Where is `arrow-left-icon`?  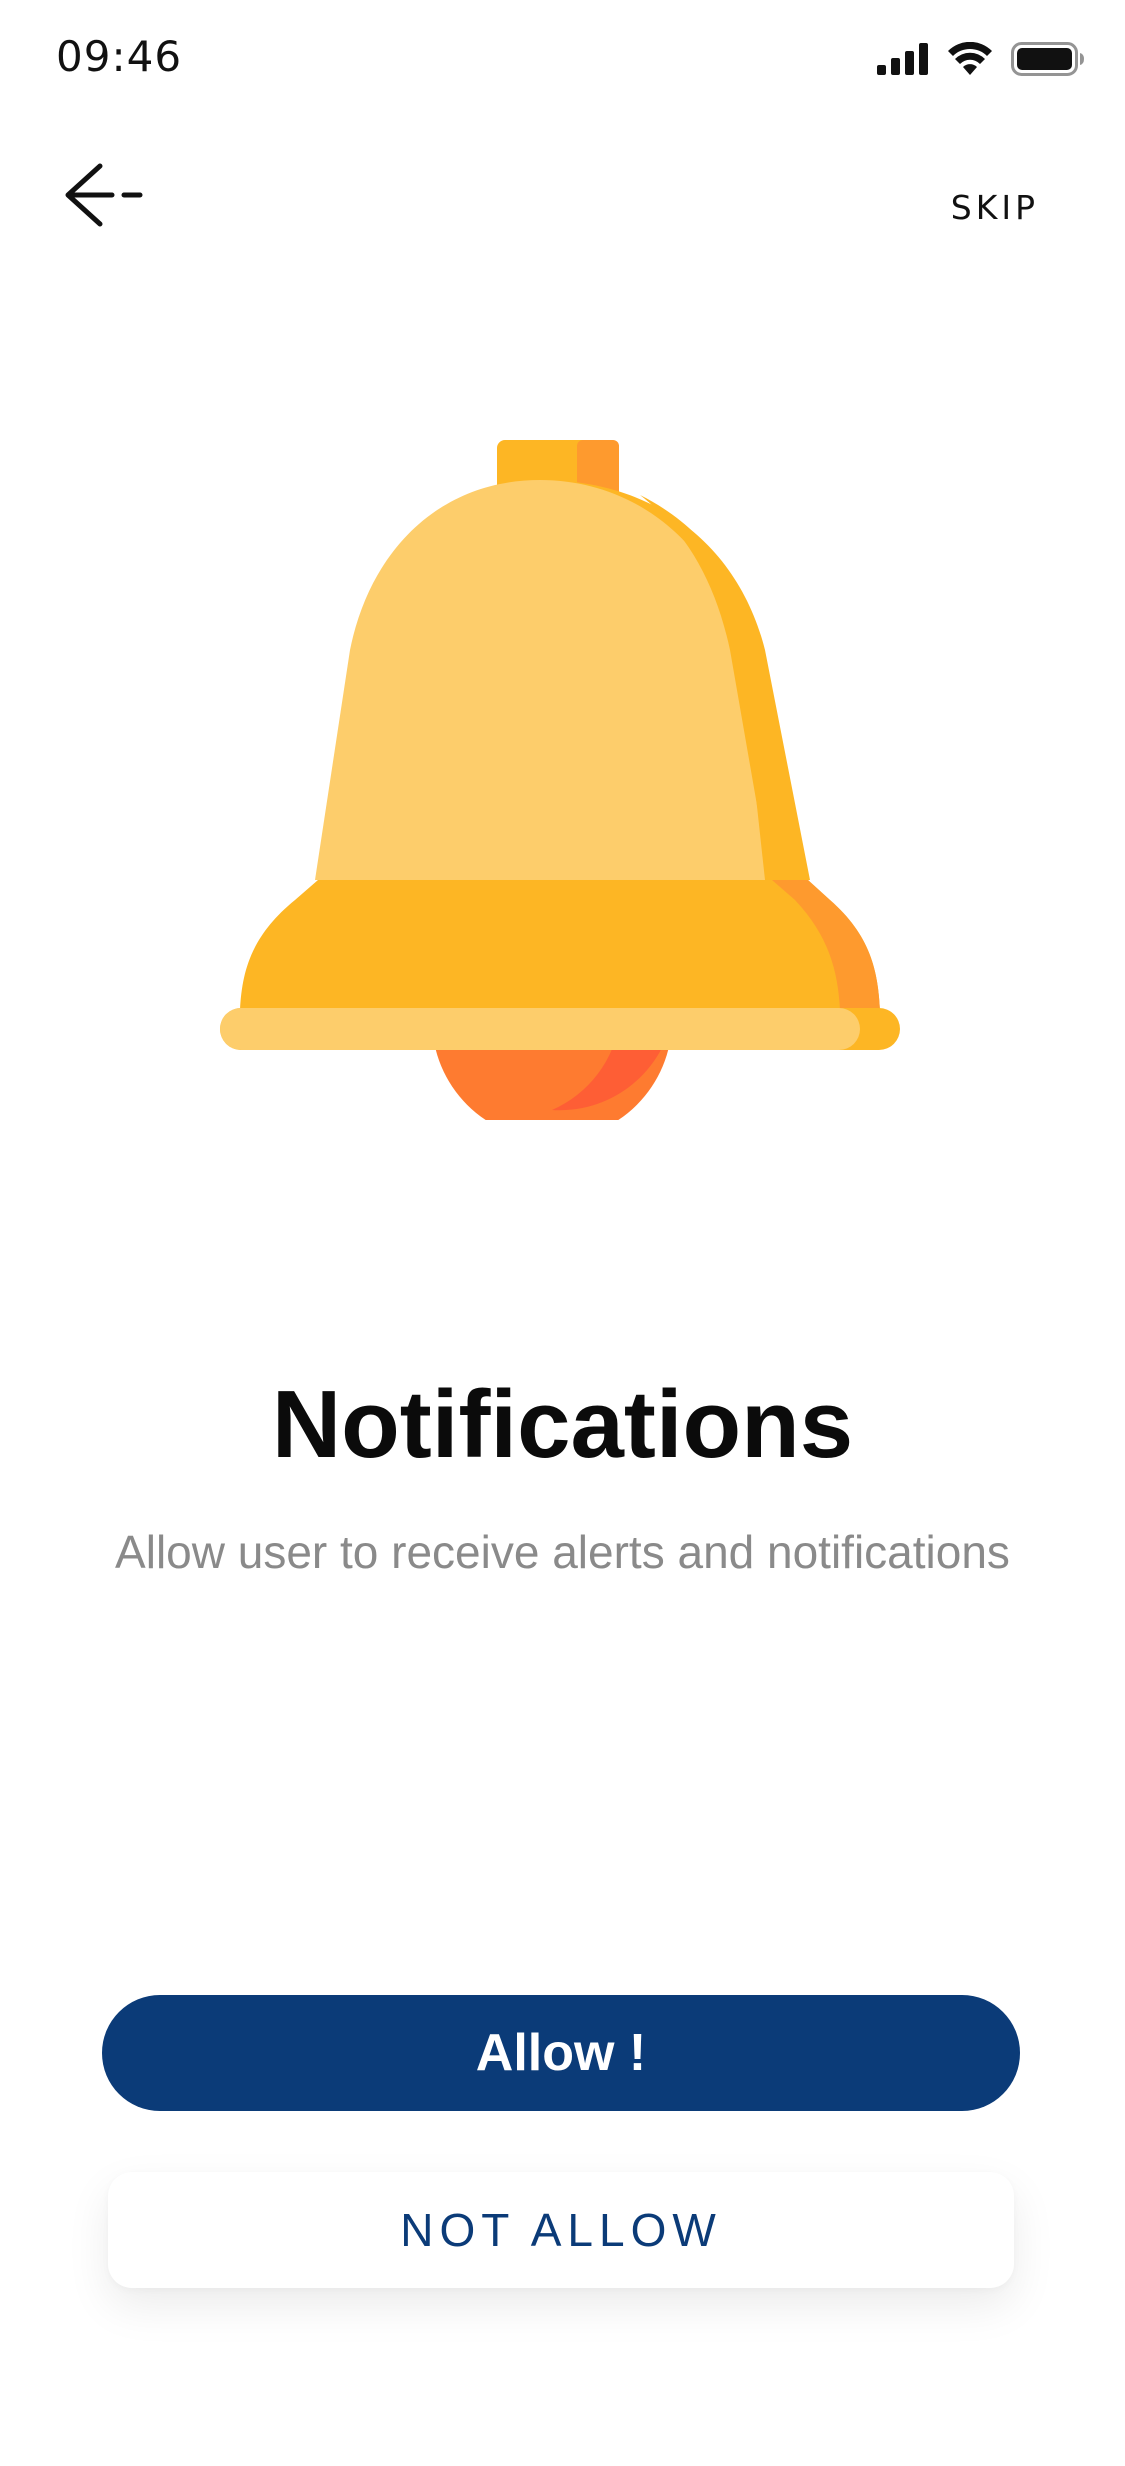
arrow-left-icon is located at coordinates (105, 197).